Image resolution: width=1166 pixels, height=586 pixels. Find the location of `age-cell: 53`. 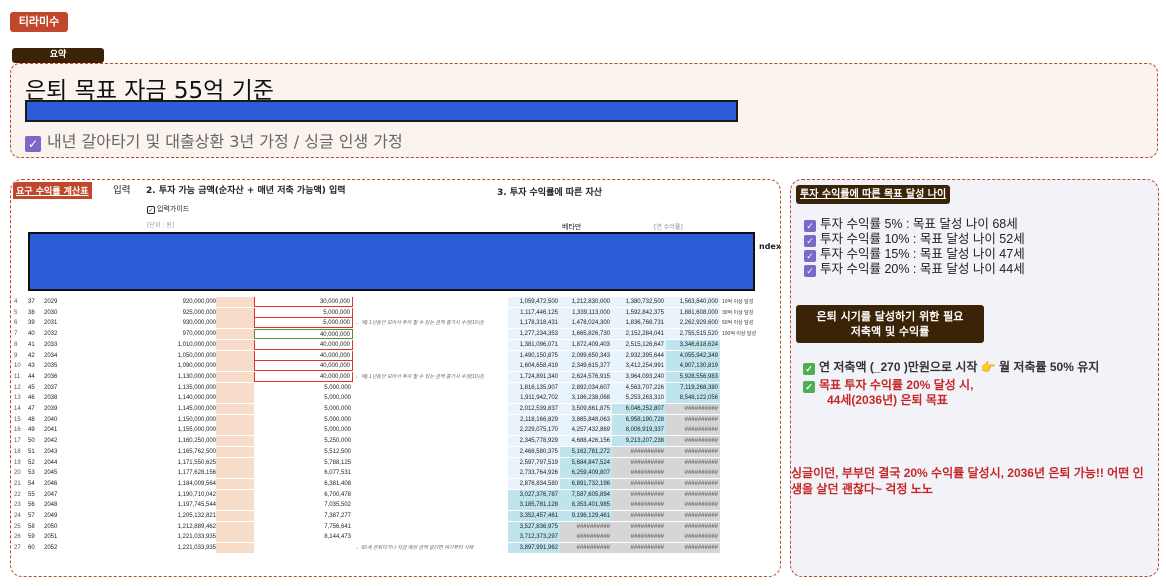

age-cell: 53 is located at coordinates (31, 473).